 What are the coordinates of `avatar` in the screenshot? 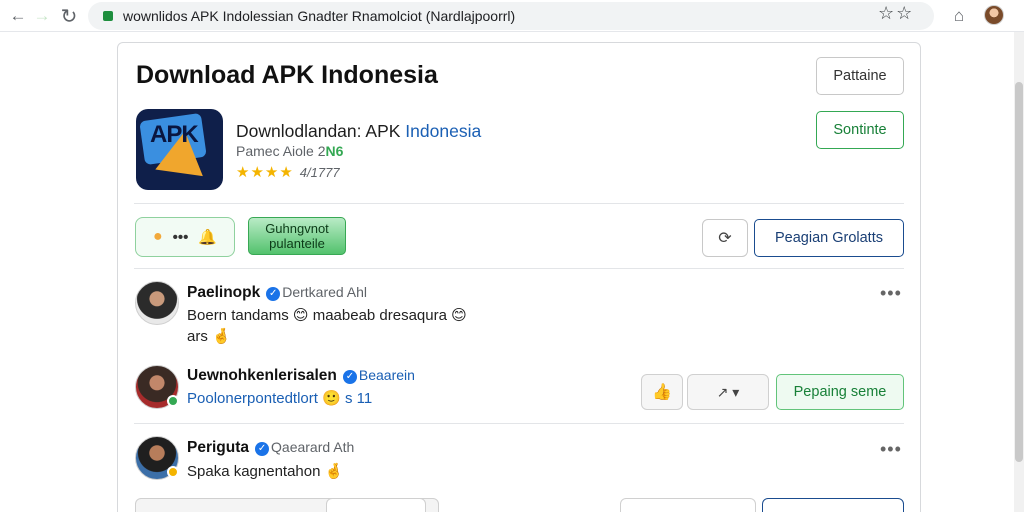 It's located at (157, 303).